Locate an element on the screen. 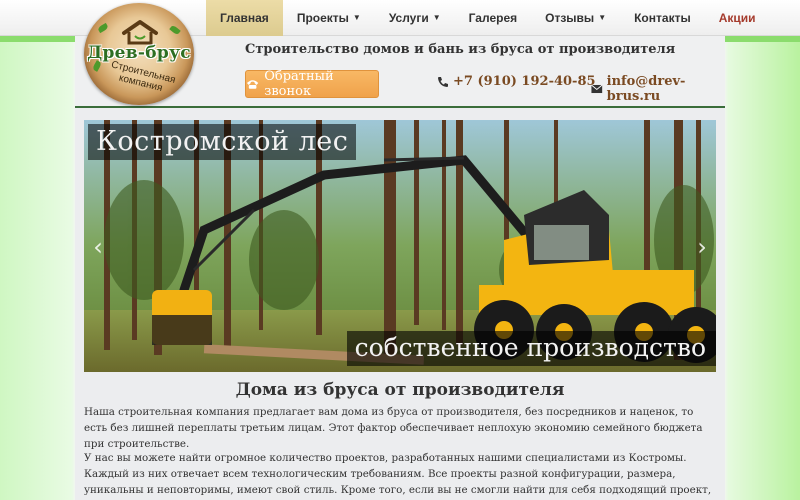 This screenshot has width=800, height=500. nav-label: Контакты is located at coordinates (662, 18).